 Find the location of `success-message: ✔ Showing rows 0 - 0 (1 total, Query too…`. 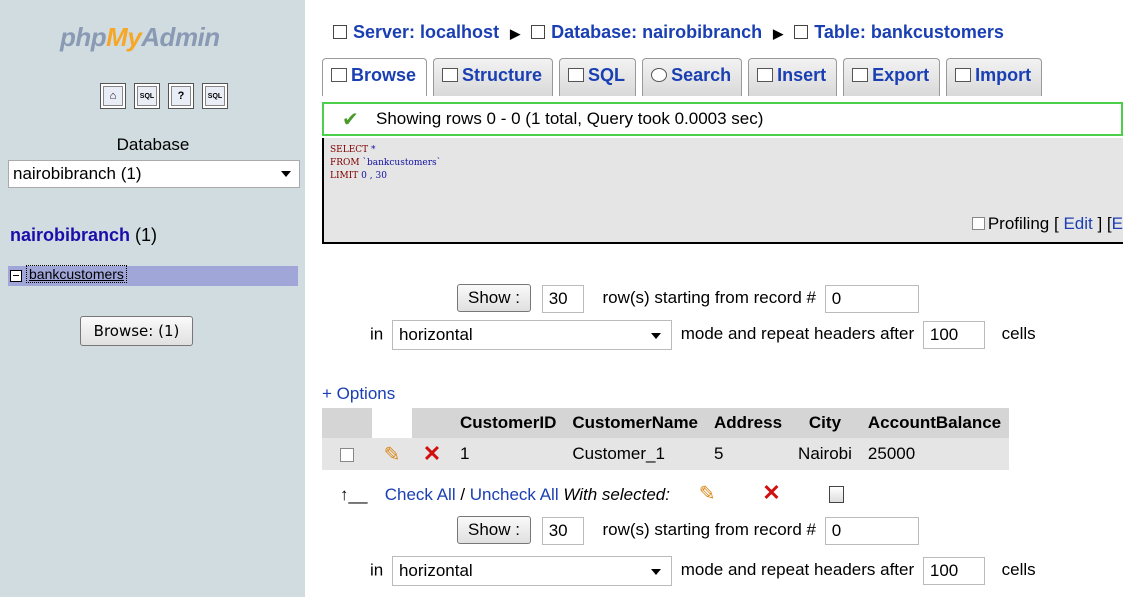

success-message: ✔ Showing rows 0 - 0 (1 total, Query too… is located at coordinates (722, 119).